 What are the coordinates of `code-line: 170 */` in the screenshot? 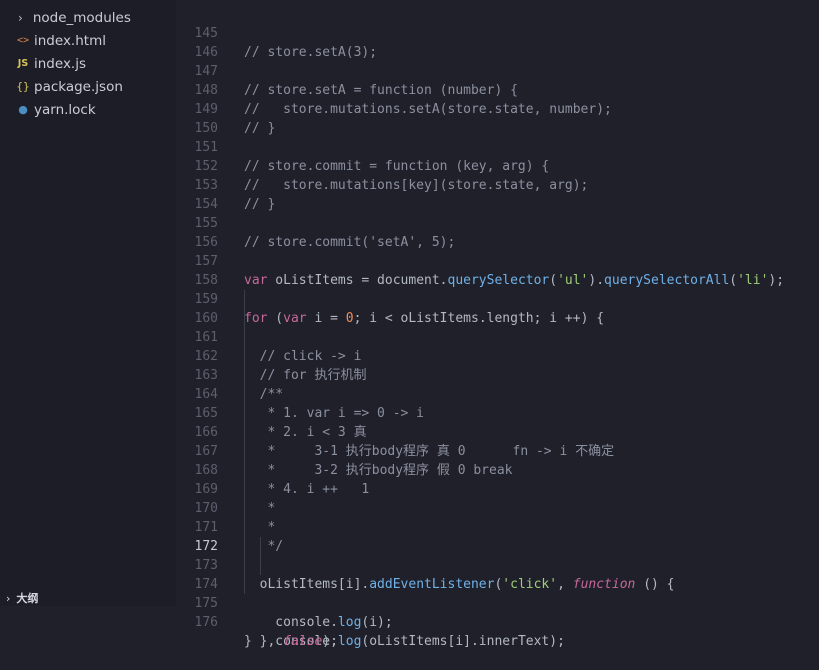 It's located at (497, 517).